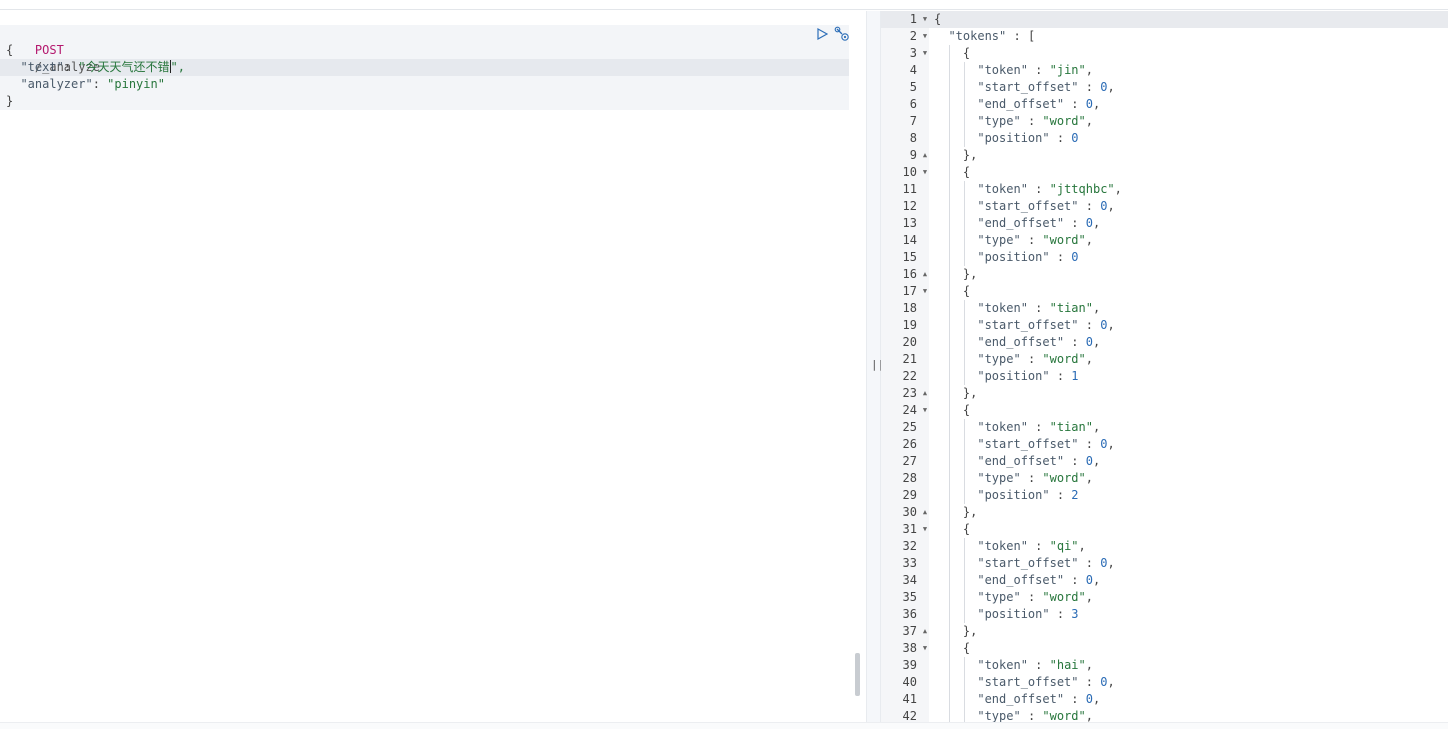 This screenshot has width=1448, height=729. Describe the element at coordinates (909, 257) in the screenshot. I see `line-number: 15` at that location.